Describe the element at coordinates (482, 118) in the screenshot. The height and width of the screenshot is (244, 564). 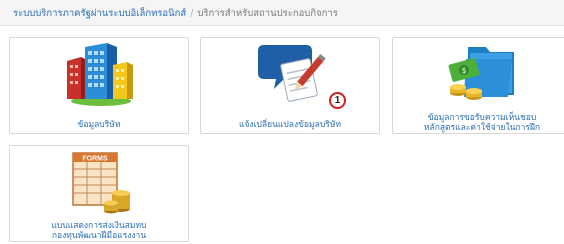
I see `card-label-line1: ข้อมูลการขอรับความเห็นชอบ` at that location.